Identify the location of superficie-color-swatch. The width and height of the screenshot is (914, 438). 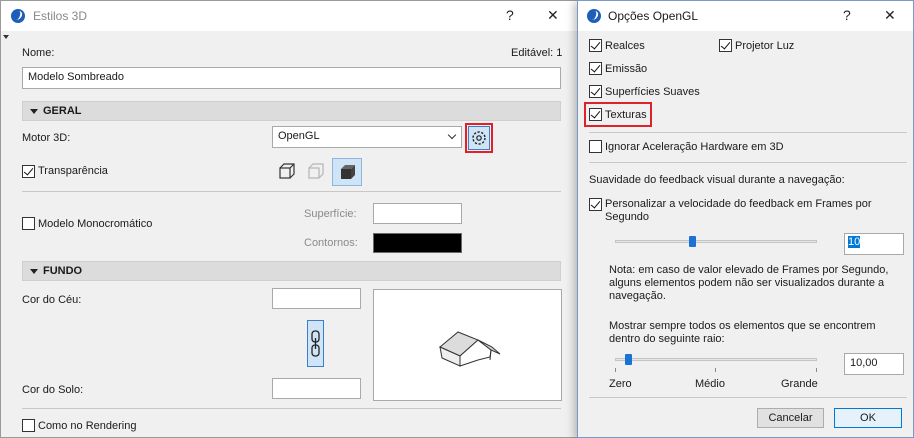
(417, 213).